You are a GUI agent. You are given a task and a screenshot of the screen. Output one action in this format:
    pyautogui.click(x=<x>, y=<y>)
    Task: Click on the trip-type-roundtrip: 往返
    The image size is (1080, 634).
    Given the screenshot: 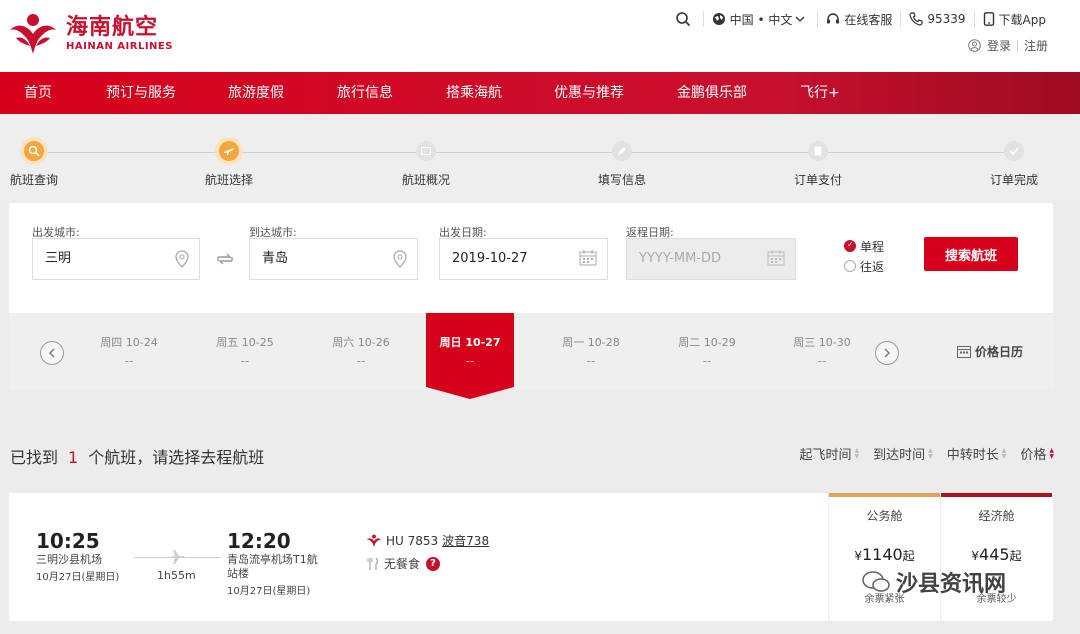 What is the action you would take?
    pyautogui.click(x=864, y=266)
    